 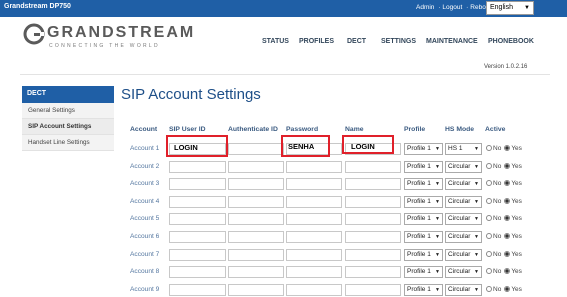 What do you see at coordinates (510, 8) in the screenshot?
I see `language-select: English ▼` at bounding box center [510, 8].